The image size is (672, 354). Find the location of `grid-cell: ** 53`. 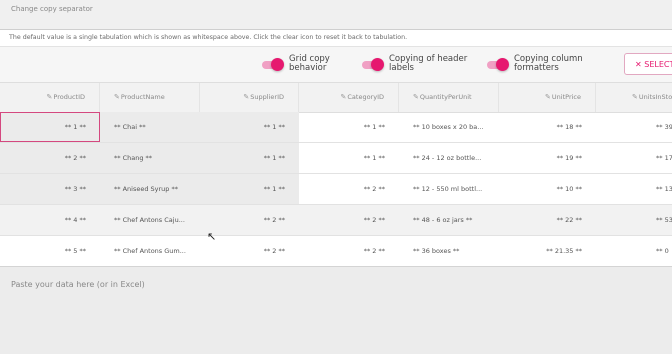

grid-cell: ** 53 is located at coordinates (634, 220).